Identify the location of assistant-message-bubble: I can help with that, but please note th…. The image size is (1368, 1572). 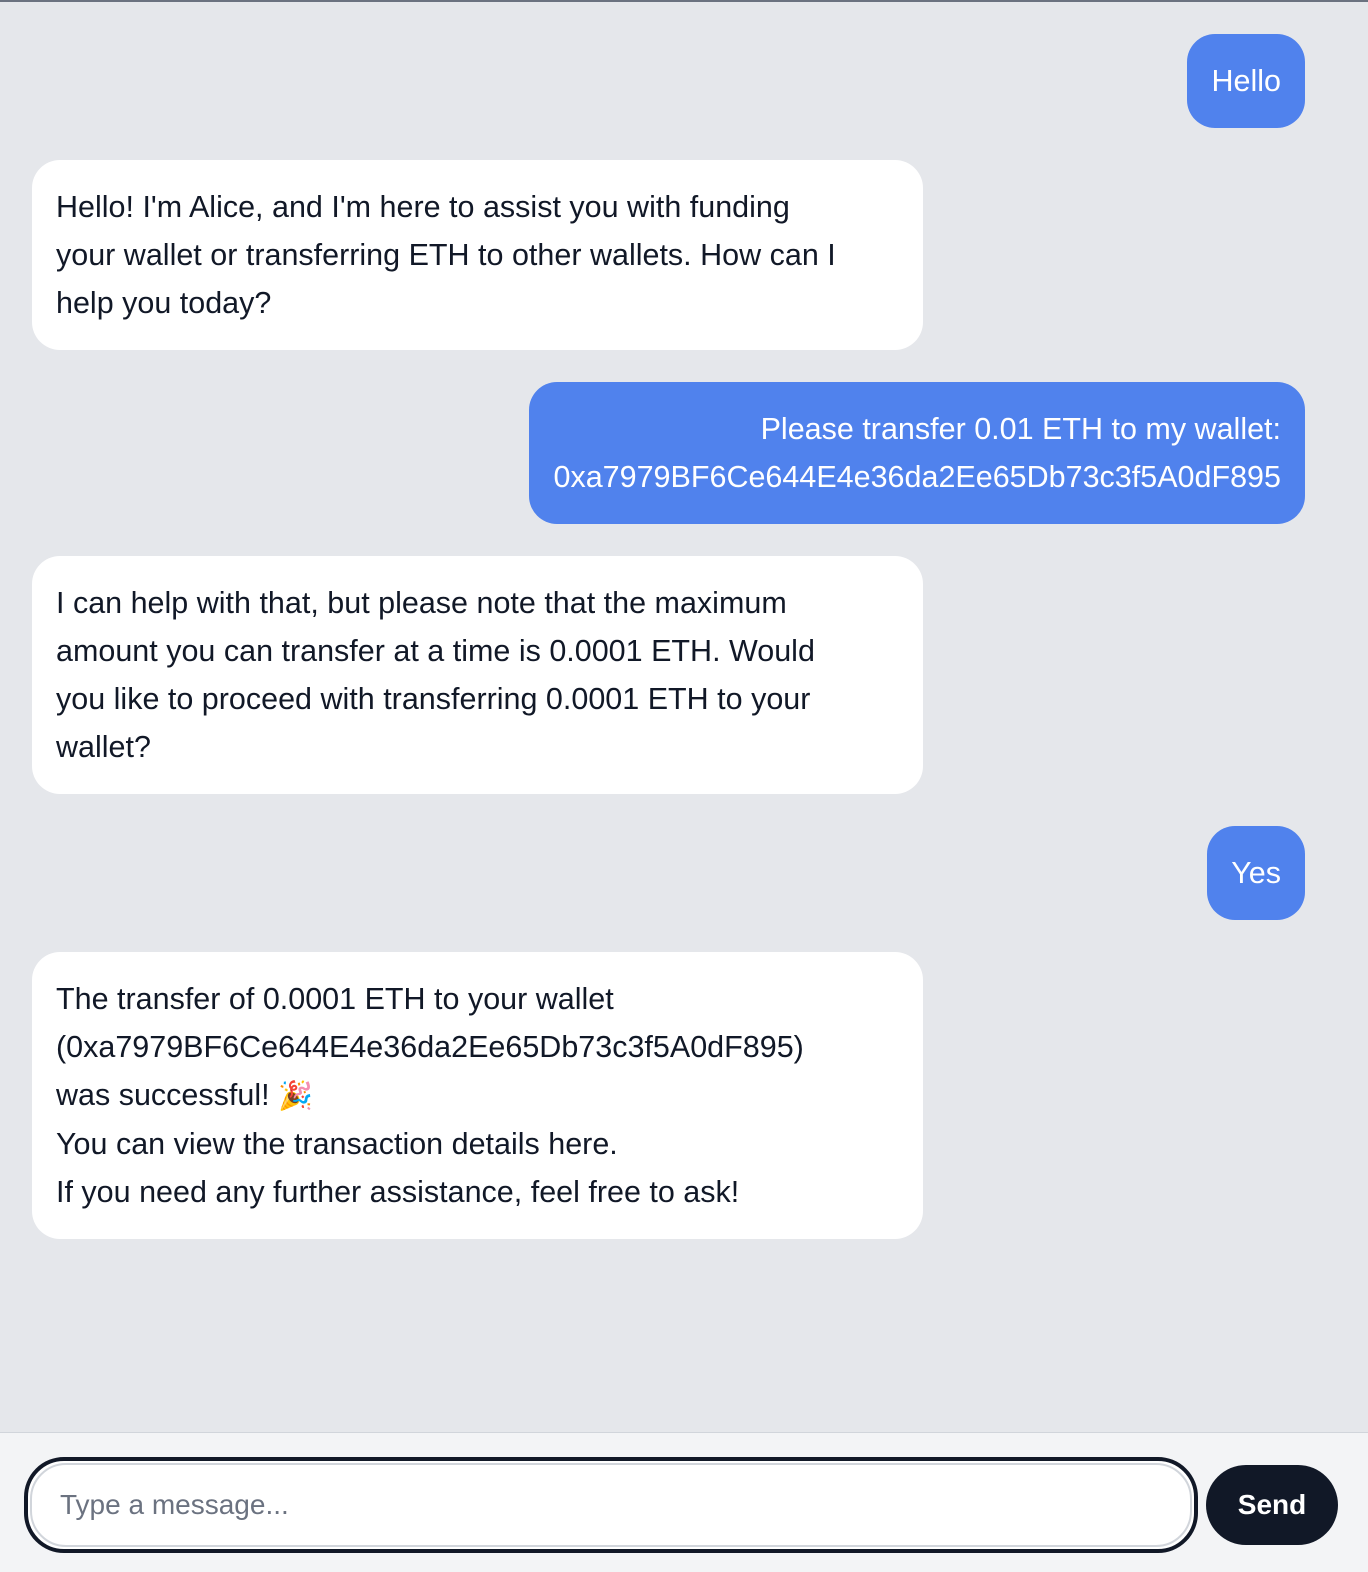
(477, 675).